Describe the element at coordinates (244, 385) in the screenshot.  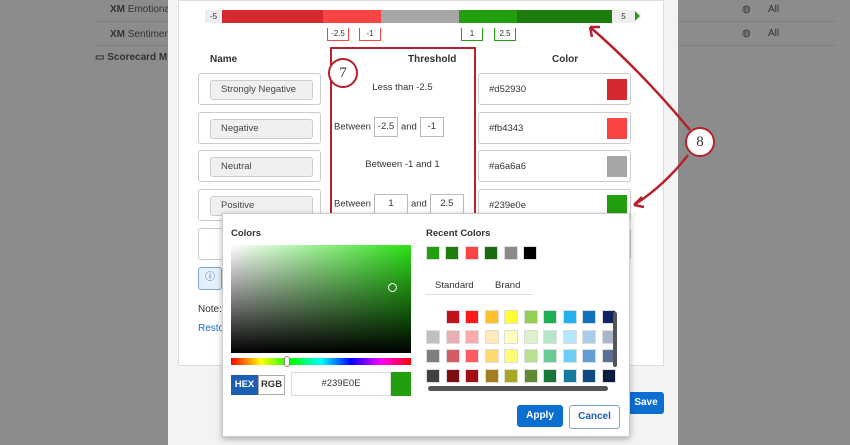
I see `hex-mode-button: HEX` at that location.